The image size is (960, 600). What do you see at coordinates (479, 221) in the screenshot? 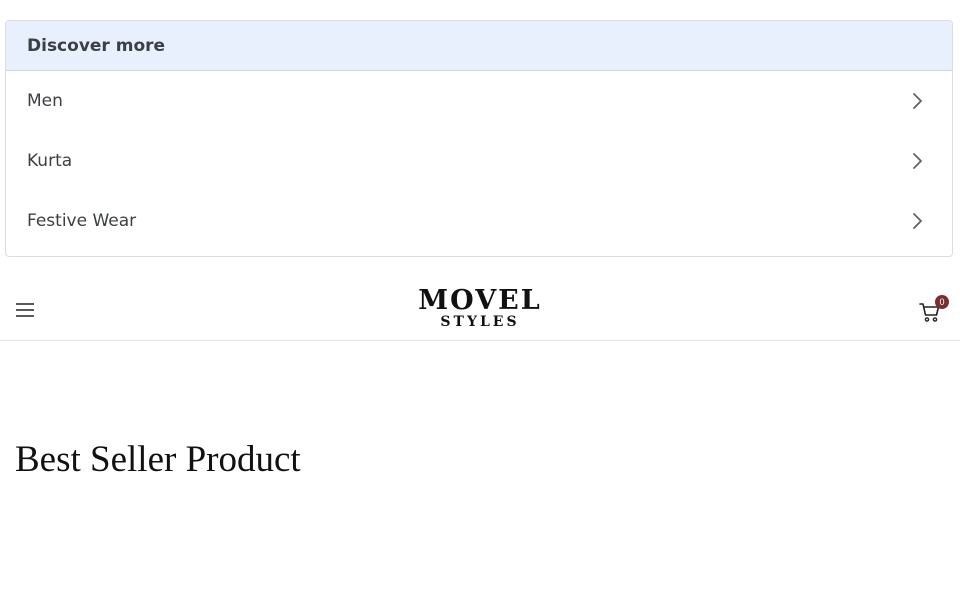
I see `discover-item-festive-wear: Festive Wear` at bounding box center [479, 221].